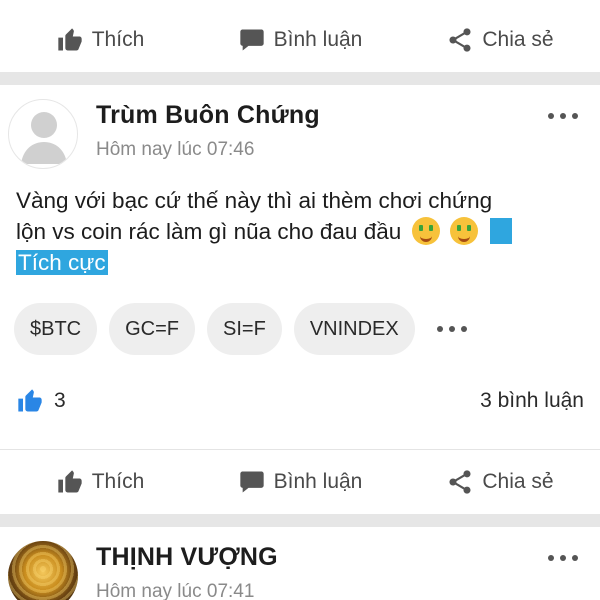  What do you see at coordinates (300, 563) in the screenshot?
I see `post-card: THỊNH VƯỢNG Hôm nay lúc 07:41` at bounding box center [300, 563].